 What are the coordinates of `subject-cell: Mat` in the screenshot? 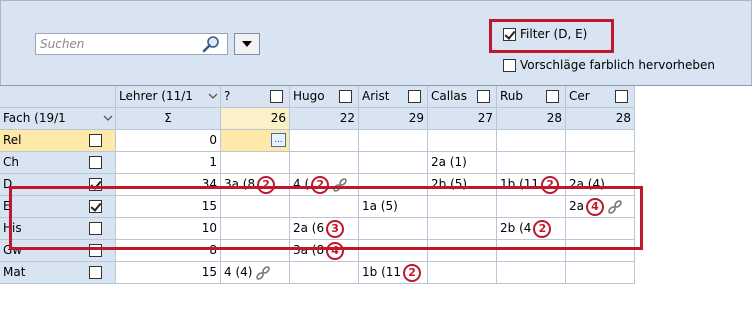 It's located at (58, 273).